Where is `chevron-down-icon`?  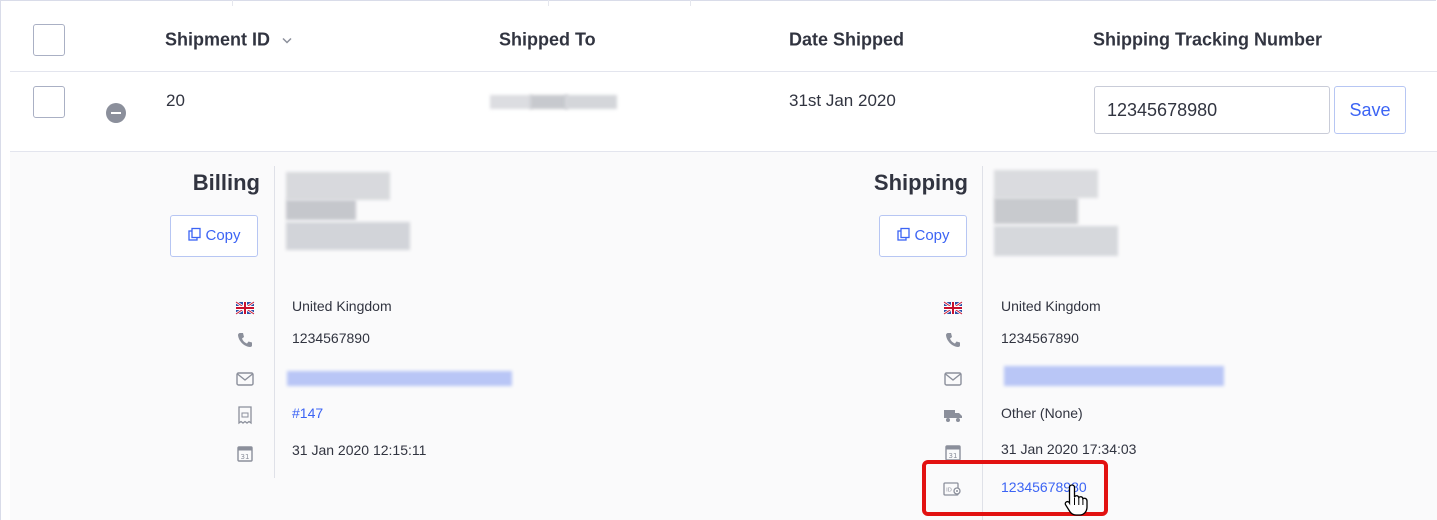 chevron-down-icon is located at coordinates (287, 41).